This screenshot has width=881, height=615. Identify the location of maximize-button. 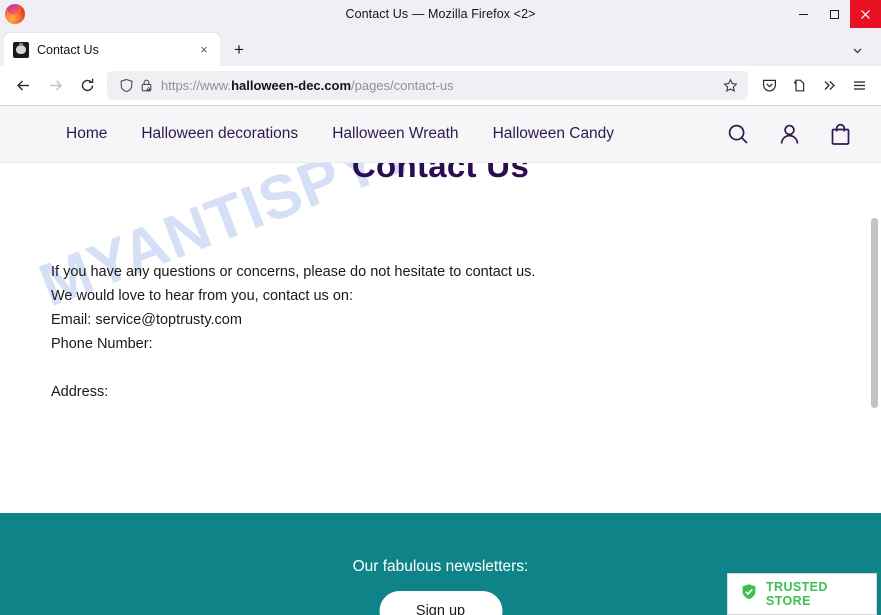
(834, 14).